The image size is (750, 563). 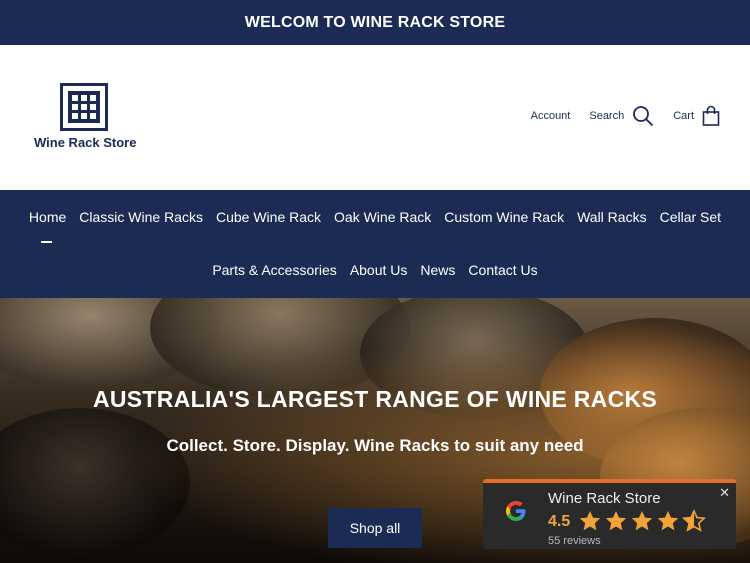 What do you see at coordinates (711, 115) in the screenshot?
I see `shopping-bag-icon` at bounding box center [711, 115].